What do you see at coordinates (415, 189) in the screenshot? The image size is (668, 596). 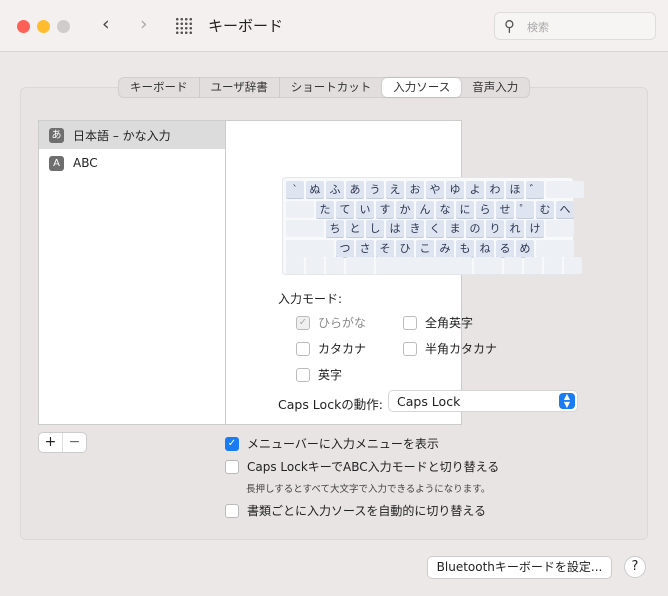 I see `key: お` at bounding box center [415, 189].